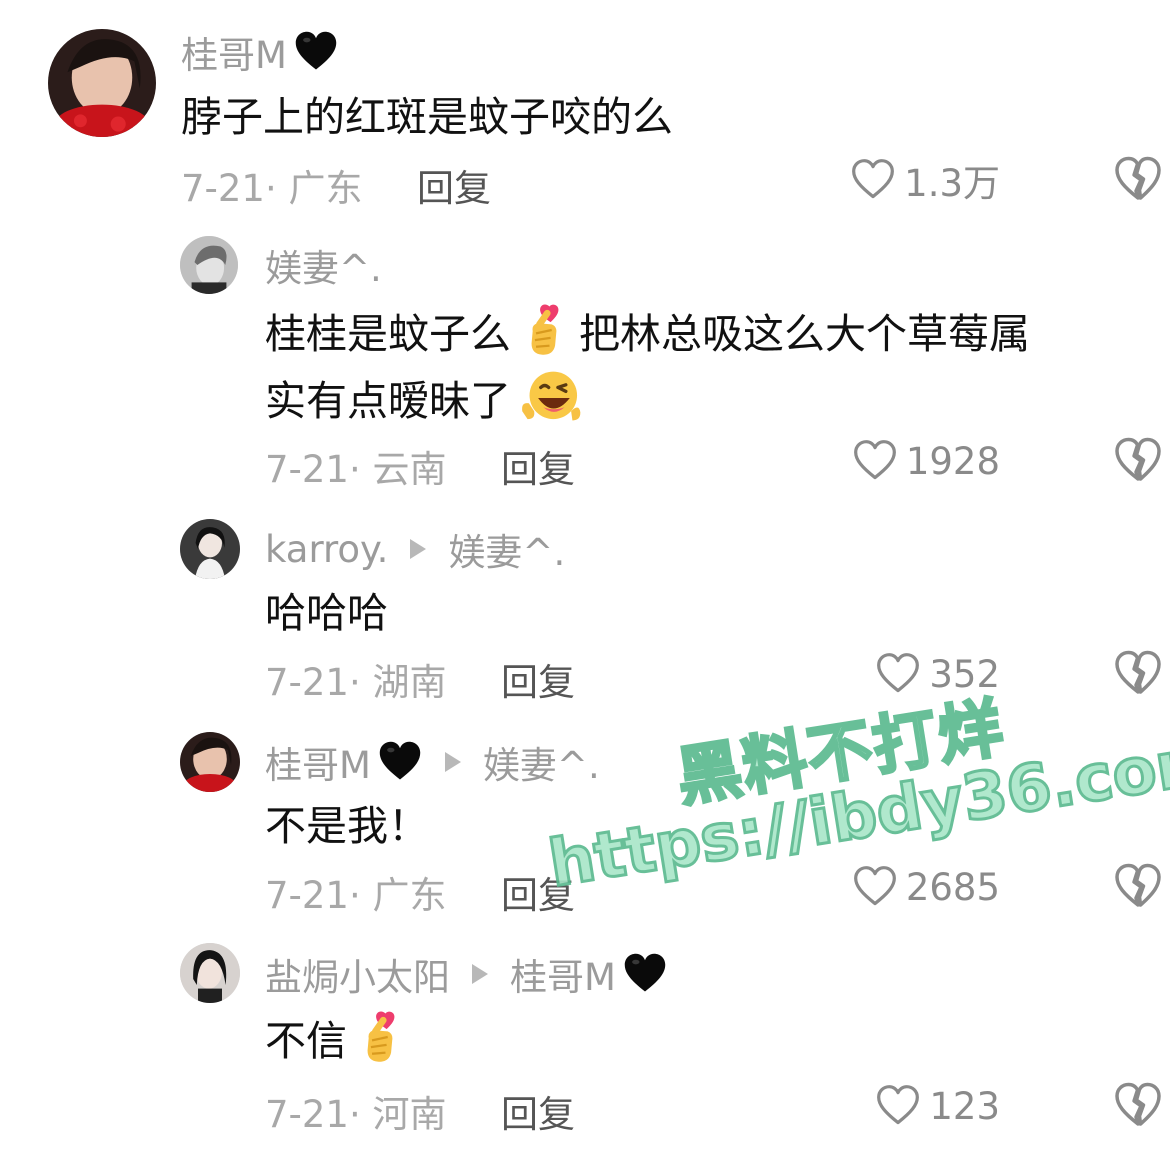 This screenshot has width=1170, height=1153. What do you see at coordinates (713, 1107) in the screenshot?
I see `comment-meta: 7-21· 河南 回复 123` at bounding box center [713, 1107].